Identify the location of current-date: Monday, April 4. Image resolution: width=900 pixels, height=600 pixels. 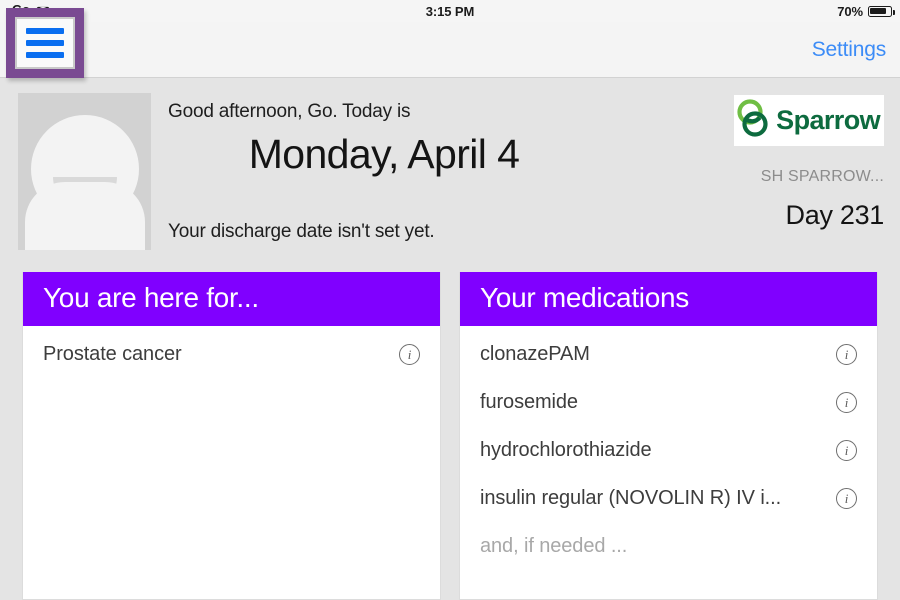
(384, 154).